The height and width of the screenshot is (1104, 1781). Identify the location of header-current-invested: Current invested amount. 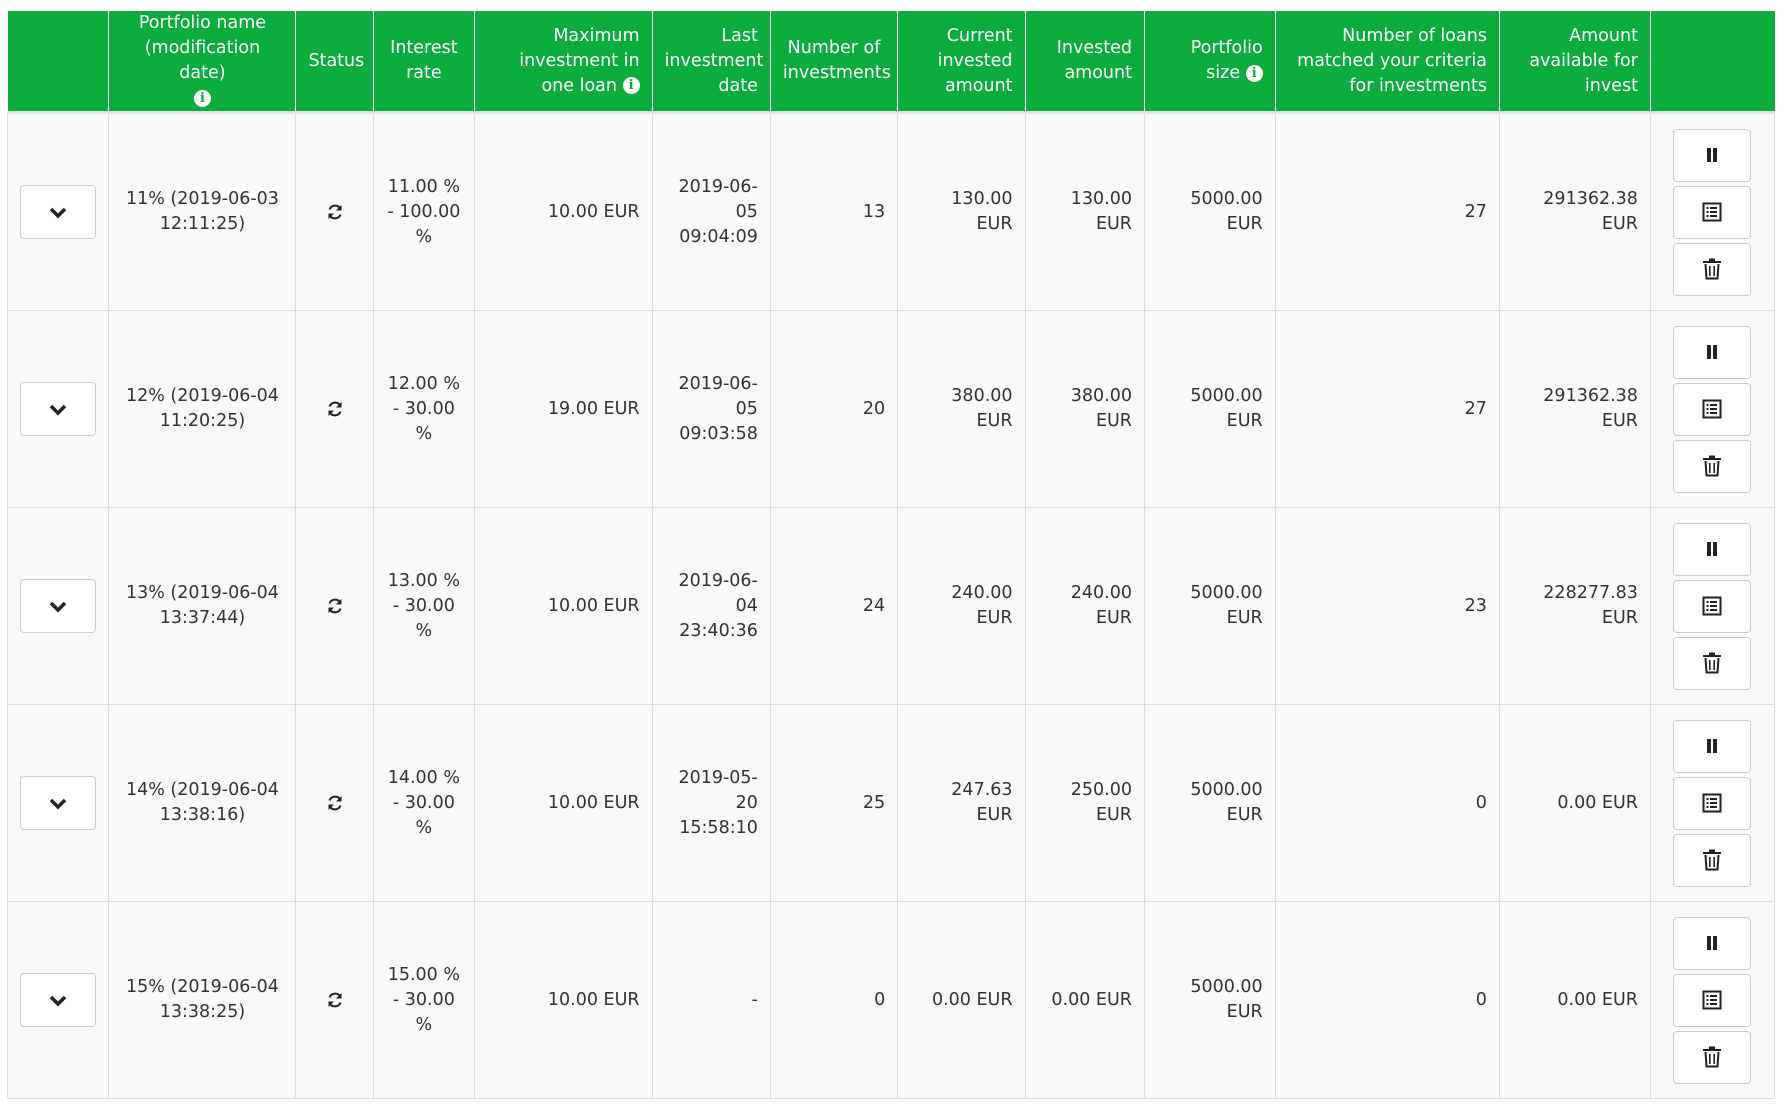
(961, 62).